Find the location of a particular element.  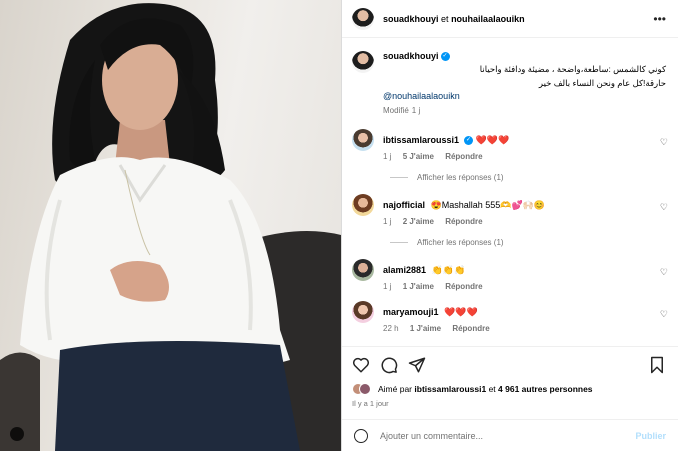

bookmark-icon is located at coordinates (657, 365).